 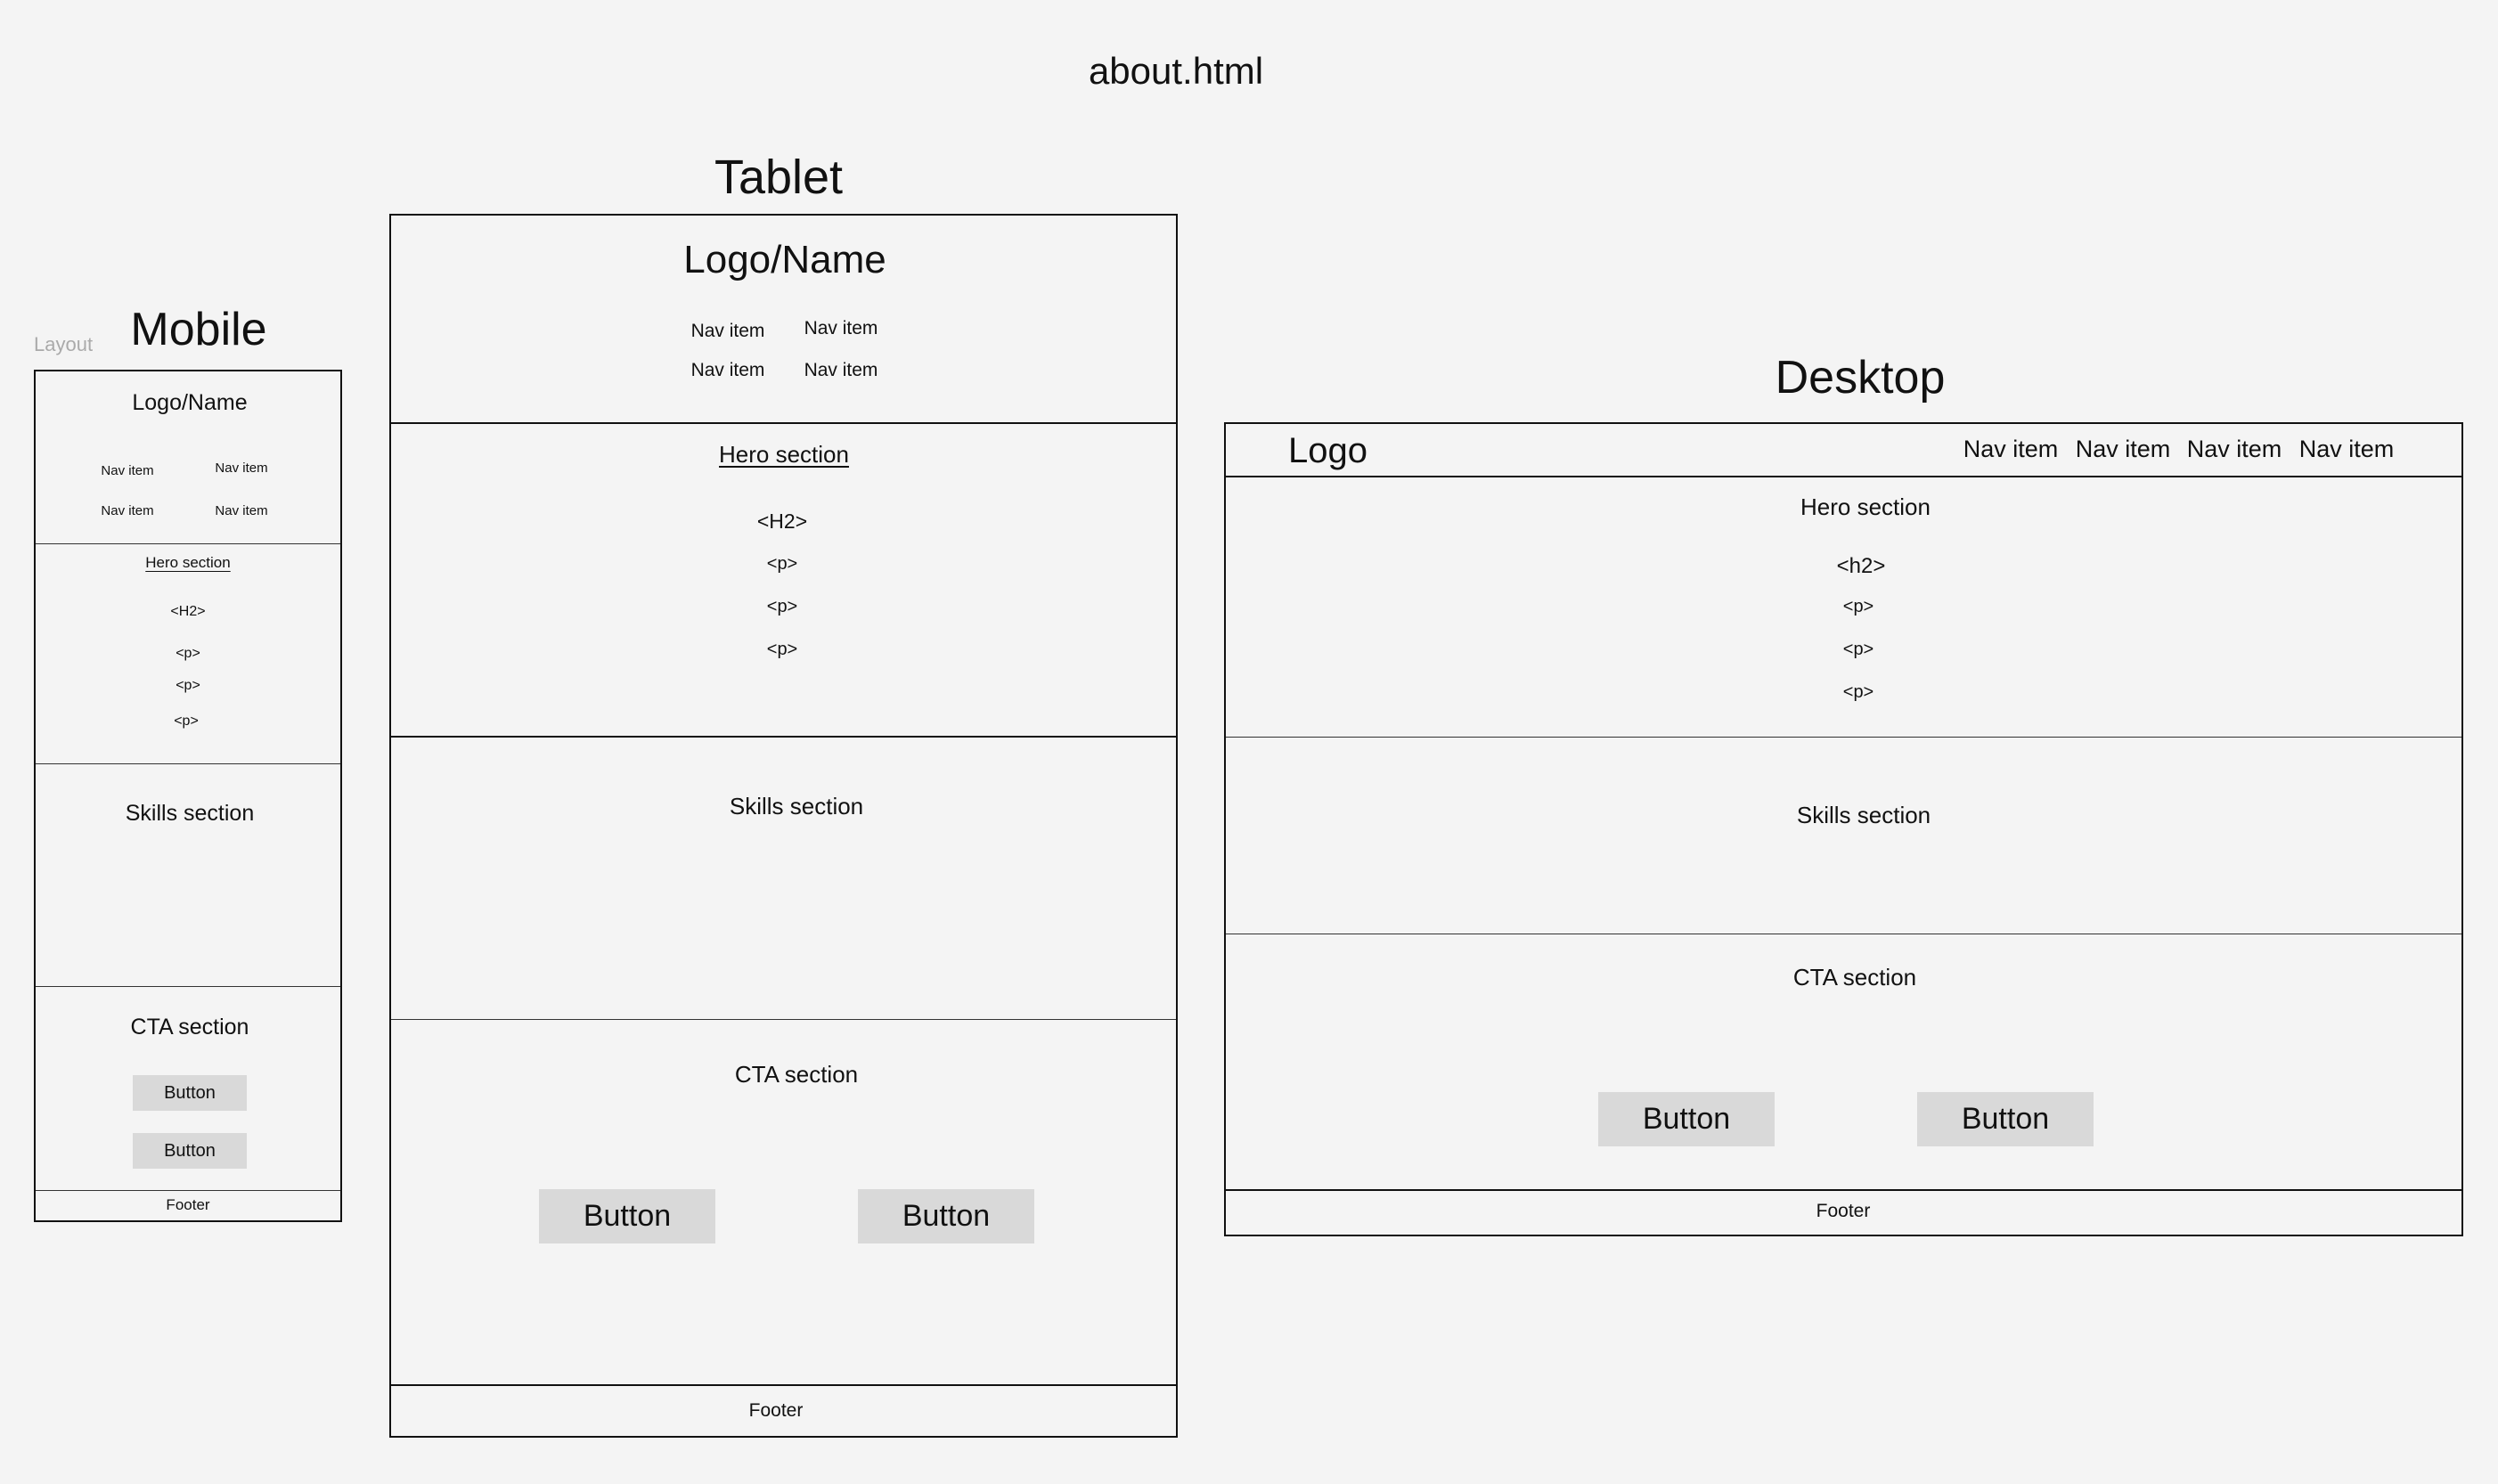 What do you see at coordinates (1861, 566) in the screenshot?
I see `desktop-hero-h2: <h2>` at bounding box center [1861, 566].